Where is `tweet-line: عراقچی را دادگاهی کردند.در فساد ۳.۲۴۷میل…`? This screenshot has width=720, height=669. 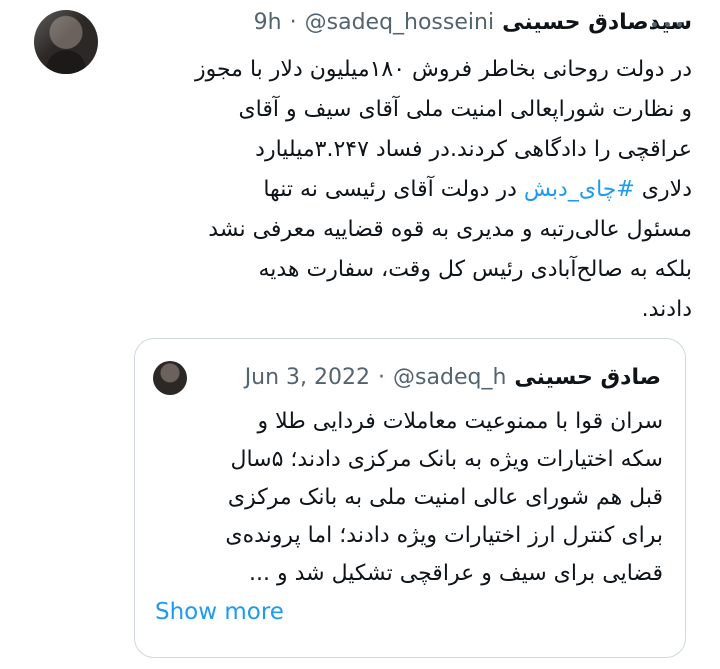 tweet-line: عراقچی را دادگاهی کردند.در فساد ۳.۲۴۷میل… is located at coordinates (473, 149).